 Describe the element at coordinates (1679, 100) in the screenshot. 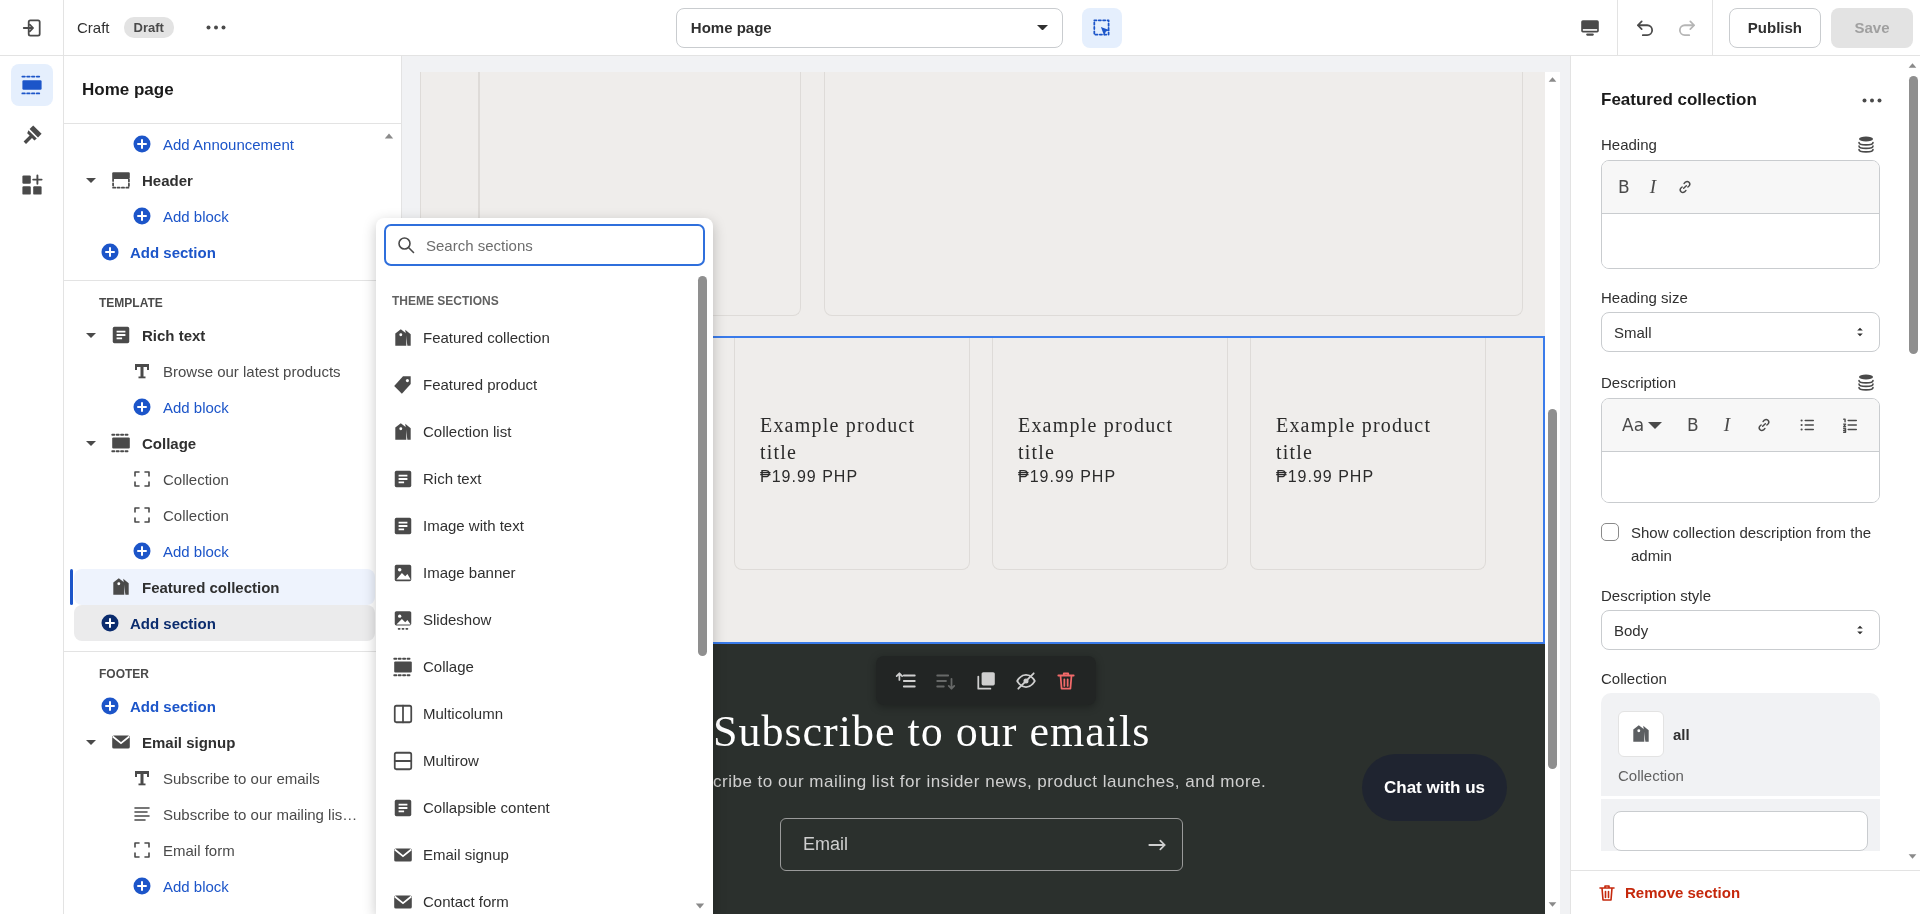

I see `panel-title: Featured collection` at that location.